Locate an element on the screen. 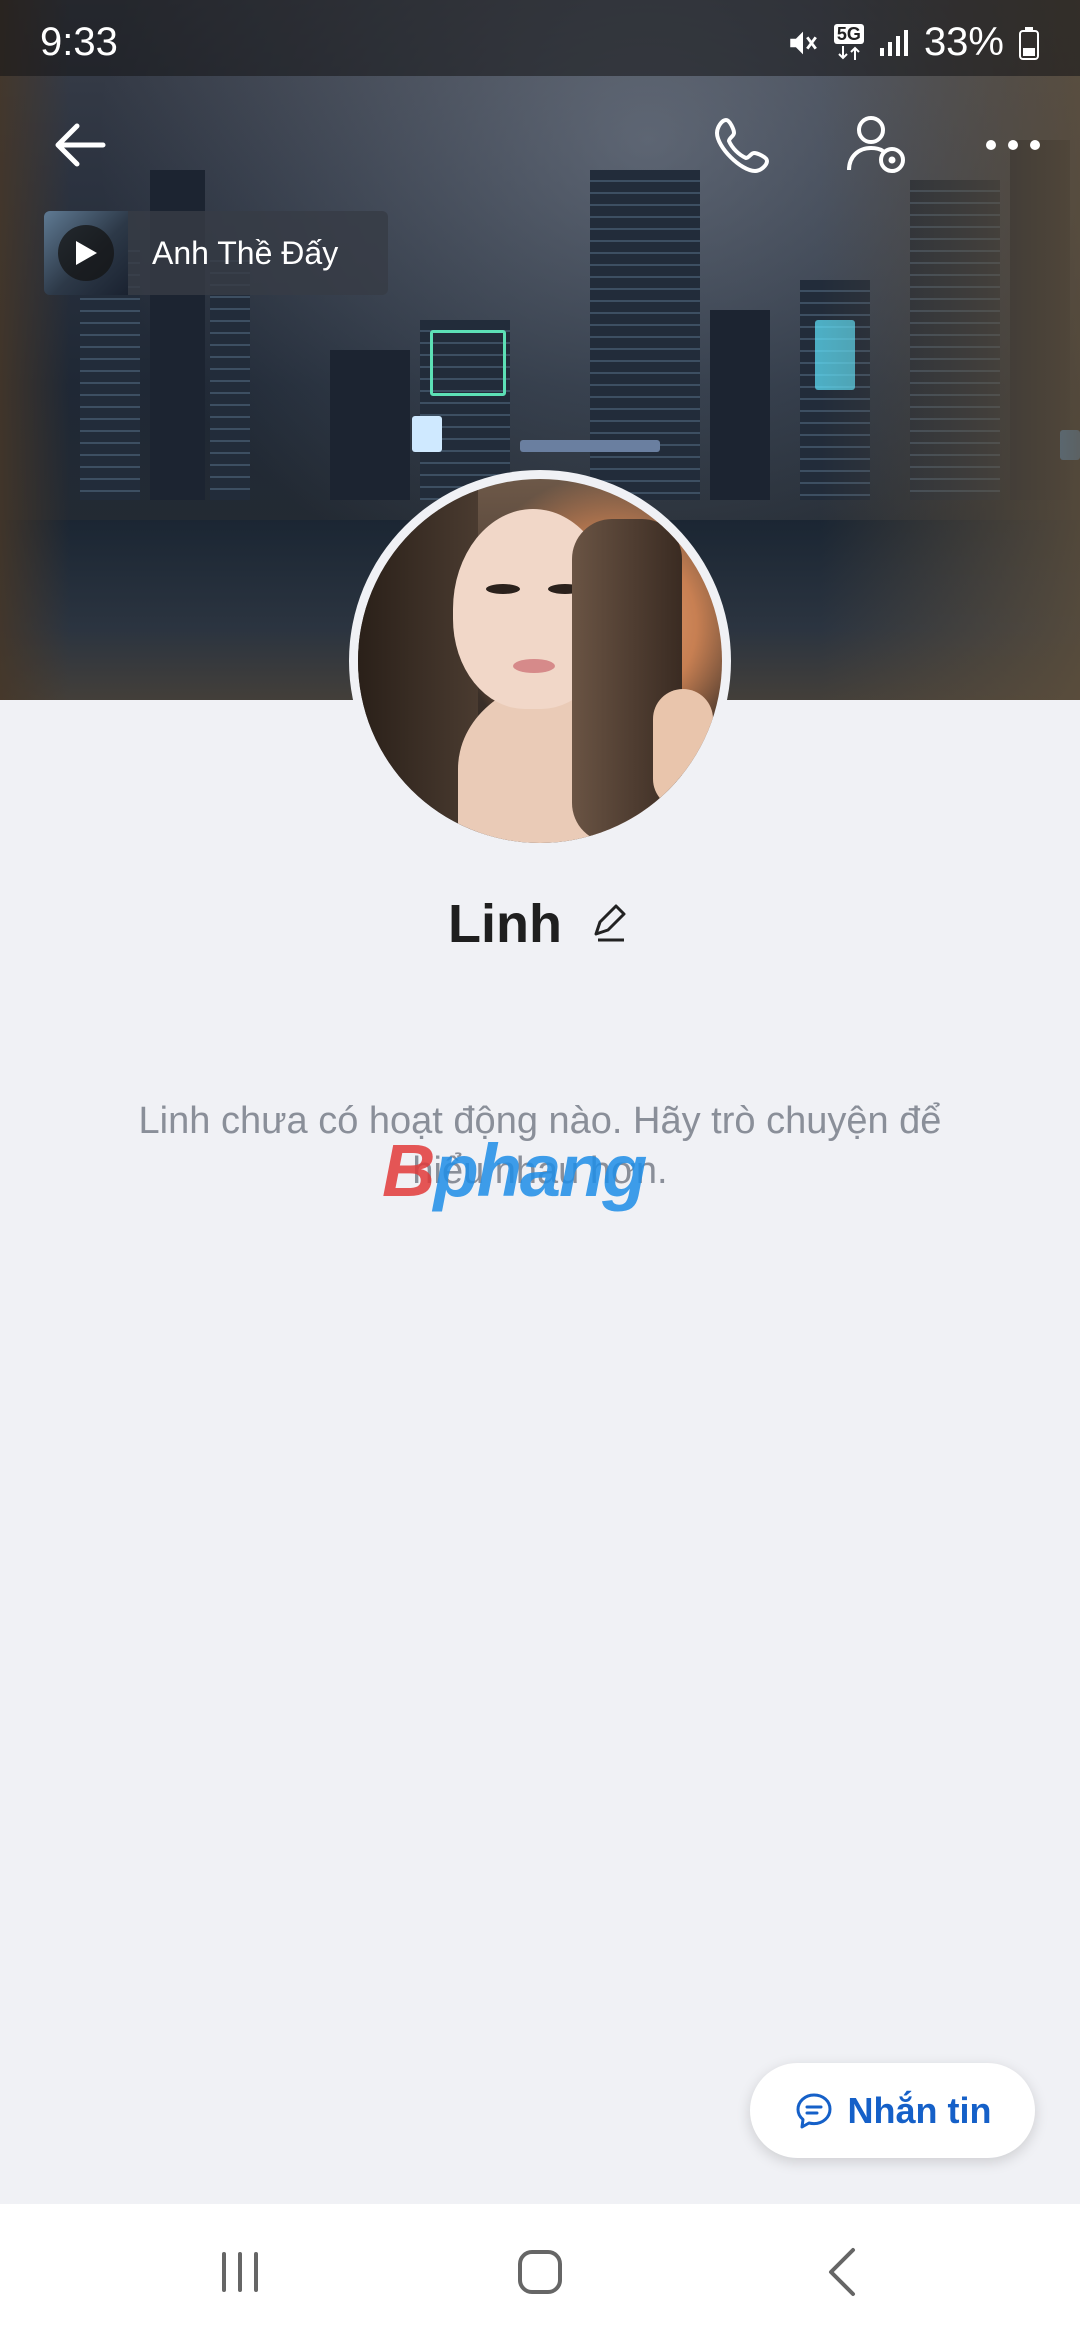 The width and height of the screenshot is (1080, 2340). avatar-image is located at coordinates (540, 661).